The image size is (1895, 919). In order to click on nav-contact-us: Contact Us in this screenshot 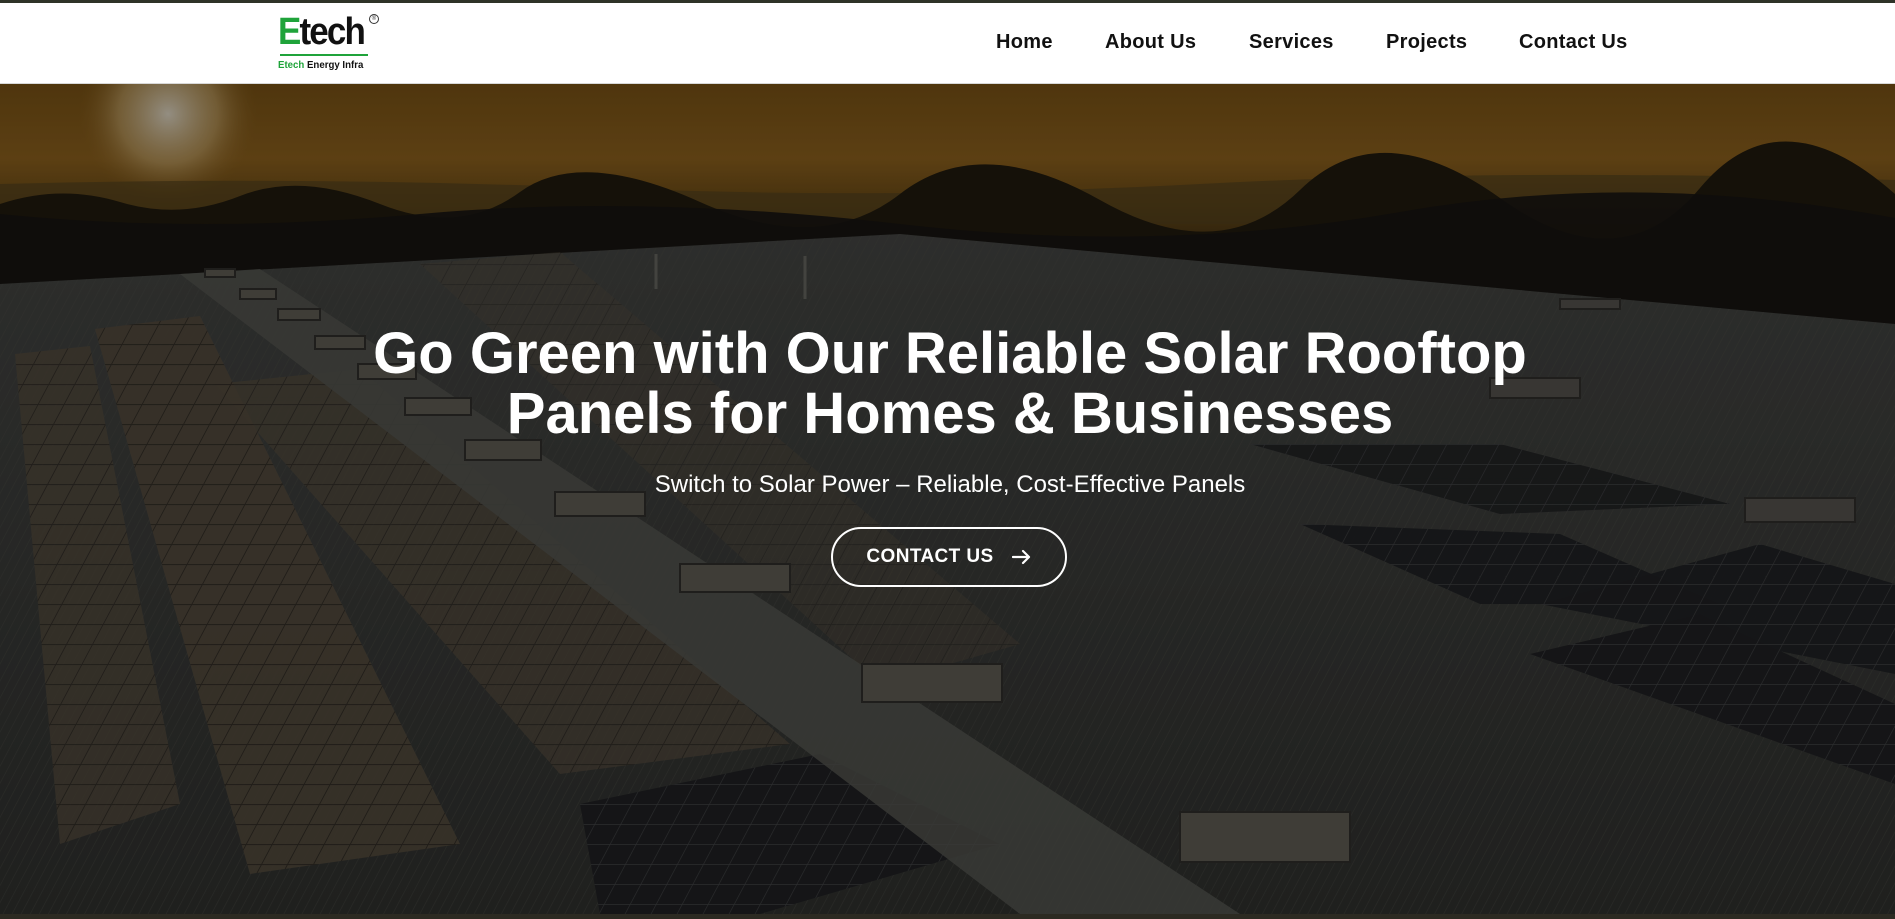, I will do `click(1573, 42)`.